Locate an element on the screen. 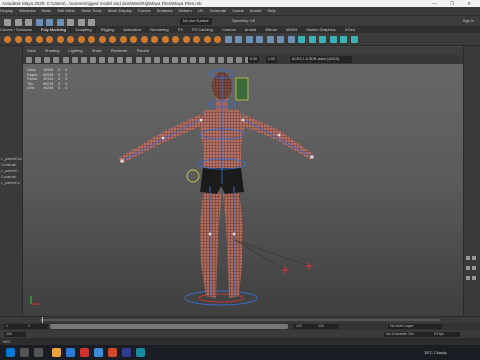  character-set-dropdown: No Character Set is located at coordinates (408, 334).